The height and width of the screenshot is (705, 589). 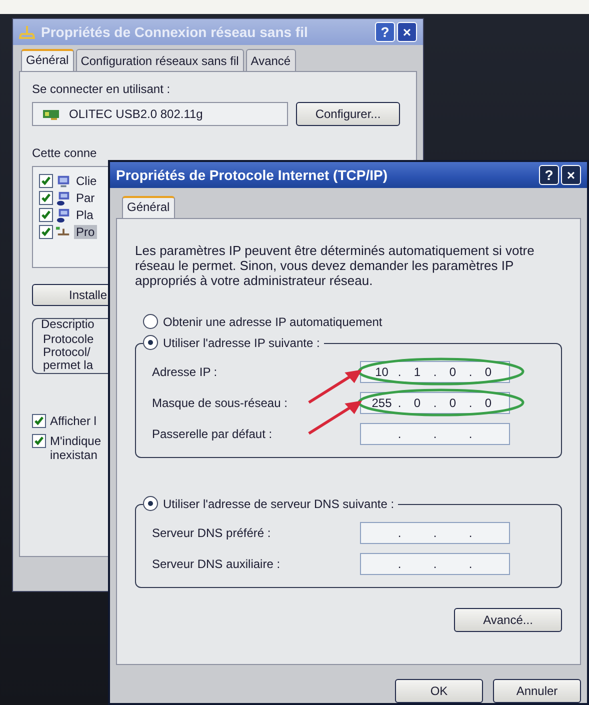 I want to click on help-button: ?, so click(x=549, y=175).